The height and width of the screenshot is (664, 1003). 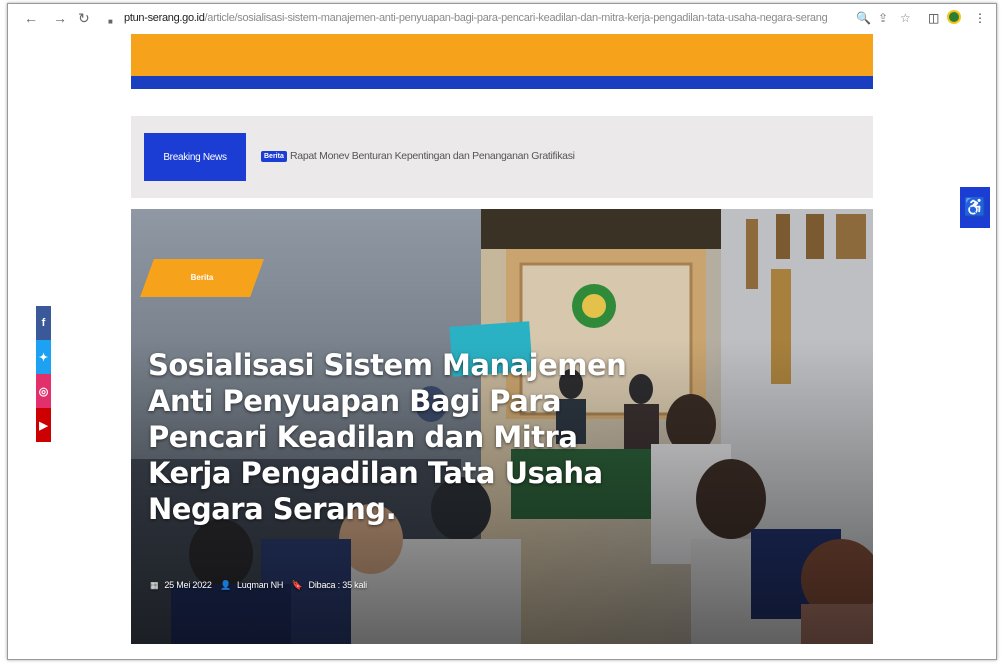 I want to click on youtube-button: ▶, so click(x=43, y=425).